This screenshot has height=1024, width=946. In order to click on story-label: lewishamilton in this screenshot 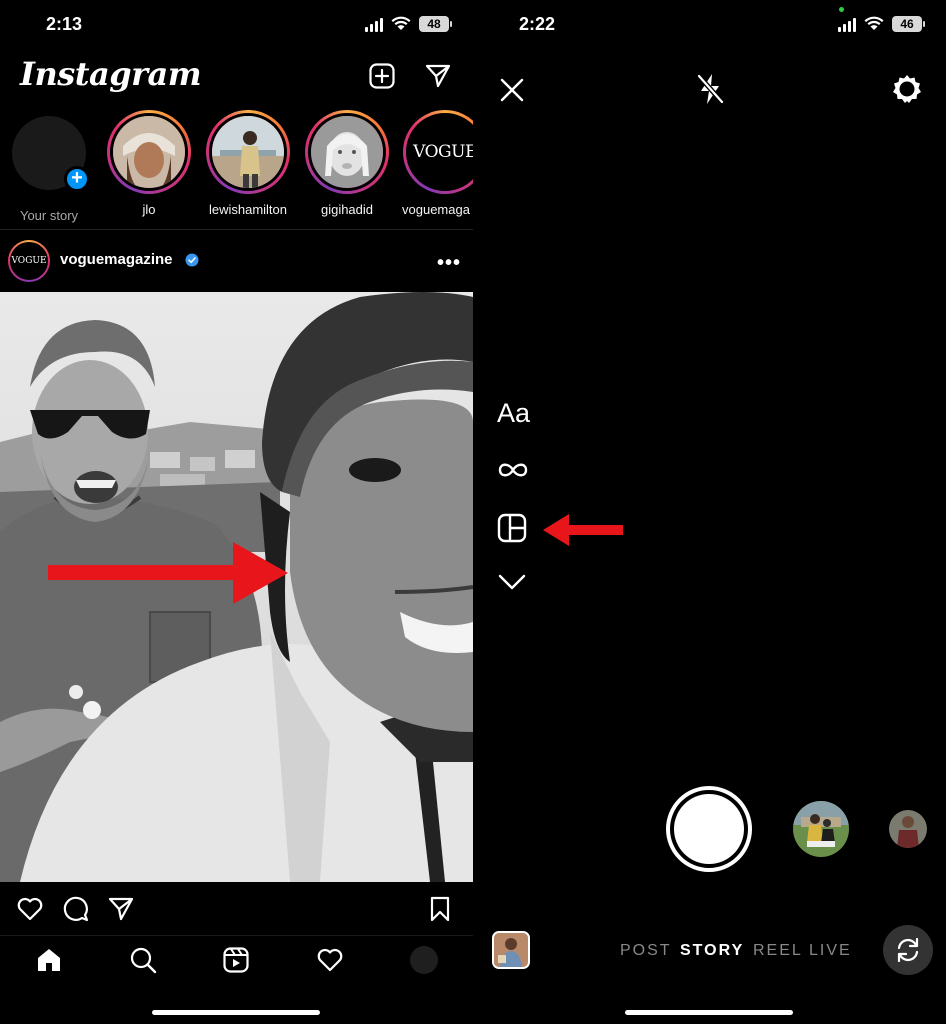, I will do `click(248, 209)`.